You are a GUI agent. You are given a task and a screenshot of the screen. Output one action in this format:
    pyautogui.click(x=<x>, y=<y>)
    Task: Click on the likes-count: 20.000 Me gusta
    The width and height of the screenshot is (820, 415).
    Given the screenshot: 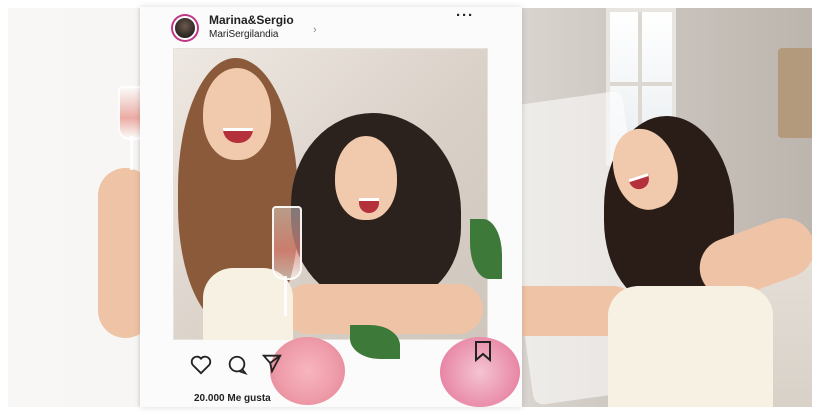 What is the action you would take?
    pyautogui.click(x=232, y=398)
    